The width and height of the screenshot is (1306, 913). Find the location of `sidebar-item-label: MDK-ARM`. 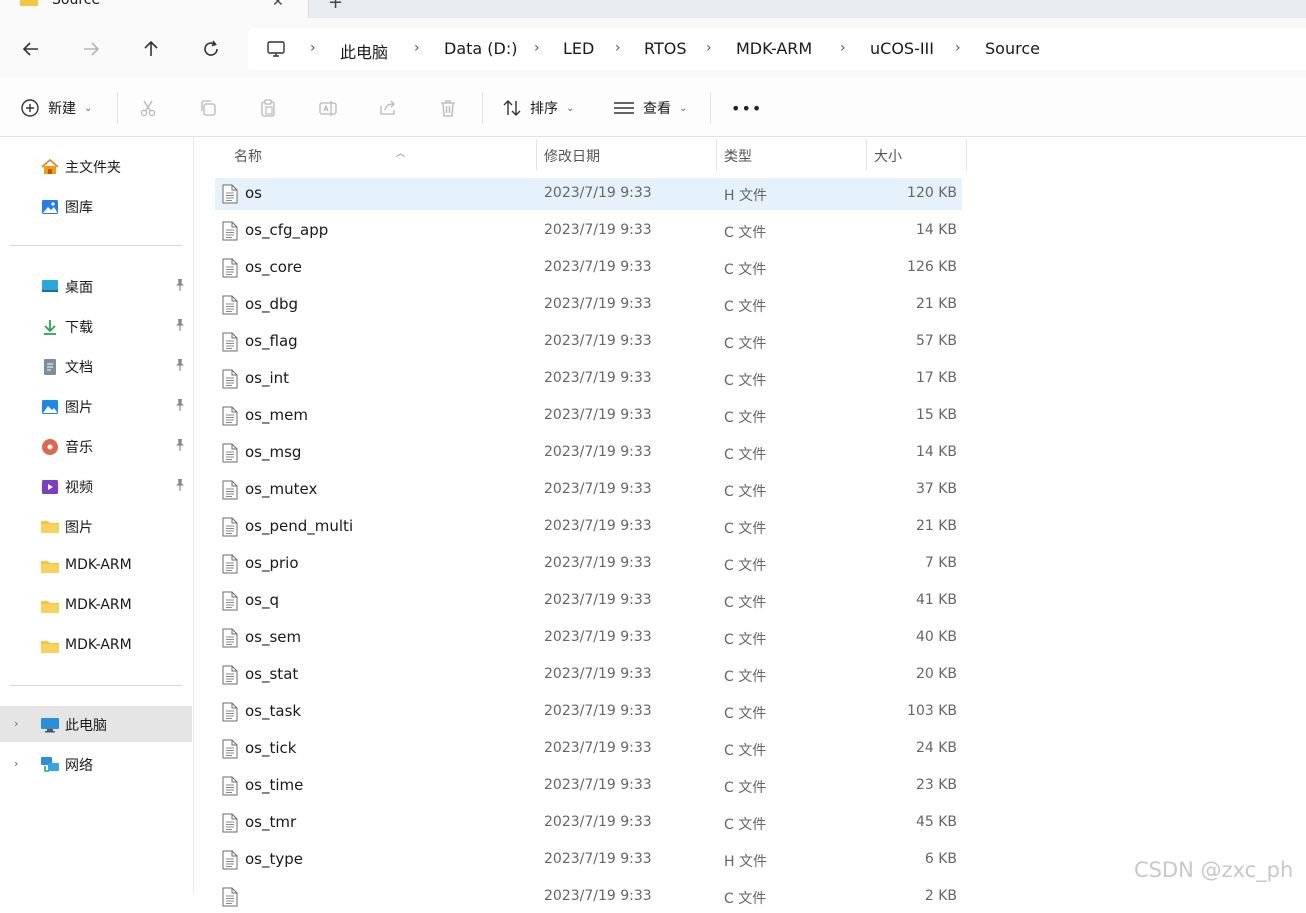

sidebar-item-label: MDK-ARM is located at coordinates (98, 645).